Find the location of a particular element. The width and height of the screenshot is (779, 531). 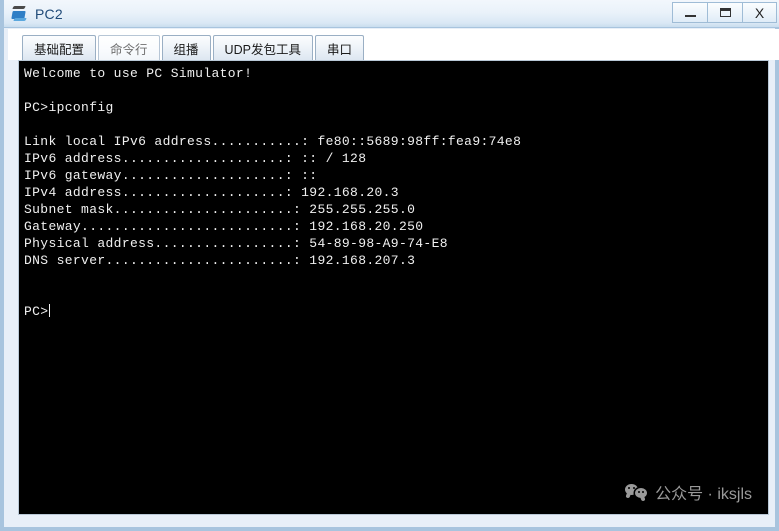

wechat-icon is located at coordinates (636, 492).